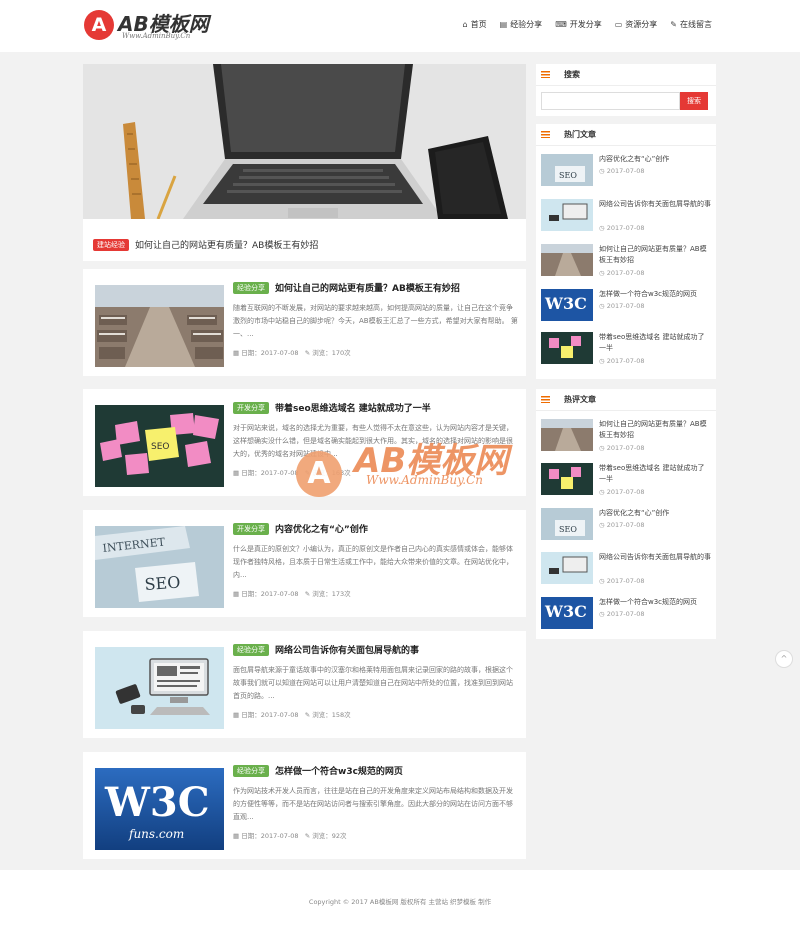 The image size is (800, 928). Describe the element at coordinates (159, 27) in the screenshot. I see `site-logo: A AB模板网 Www.AdminBuy.Cn` at that location.